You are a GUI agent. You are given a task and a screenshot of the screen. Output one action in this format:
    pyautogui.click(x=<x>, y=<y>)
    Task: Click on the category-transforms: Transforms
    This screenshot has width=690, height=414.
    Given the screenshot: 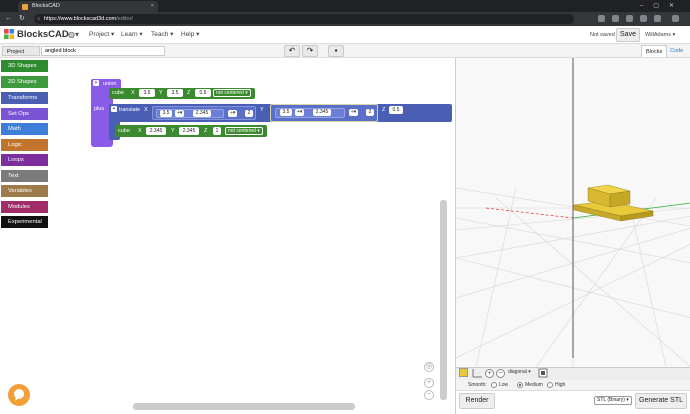 What is the action you would take?
    pyautogui.click(x=24, y=98)
    